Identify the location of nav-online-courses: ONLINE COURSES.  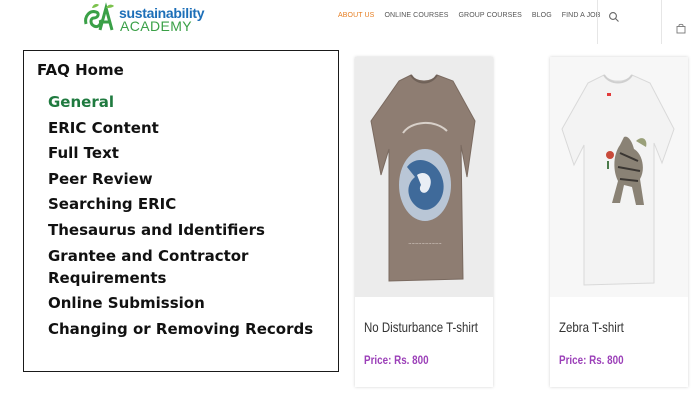
(416, 15).